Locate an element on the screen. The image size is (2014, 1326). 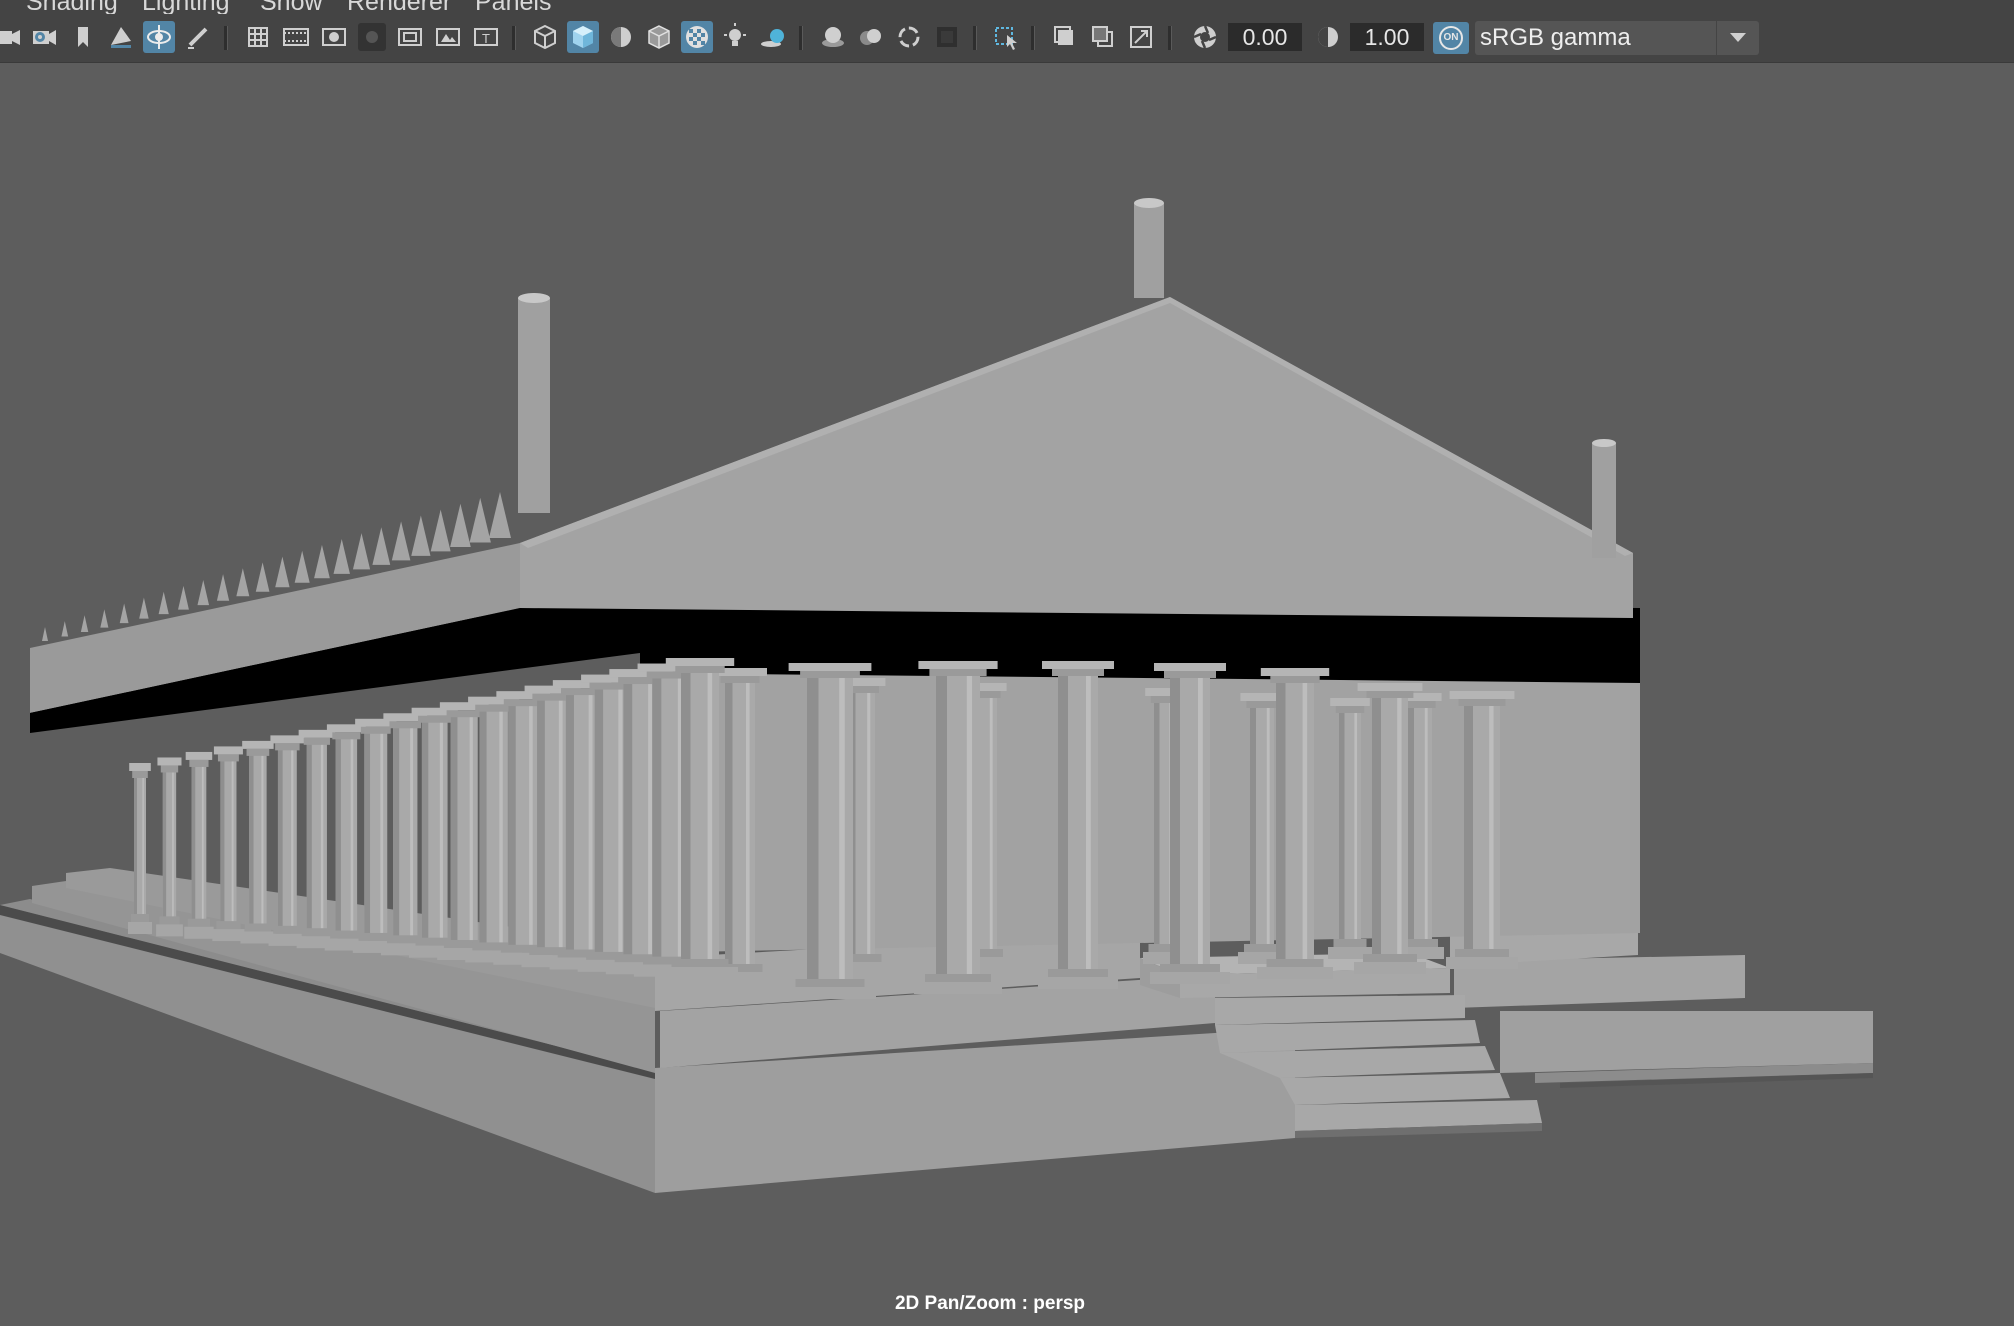
depth-of-field-icon is located at coordinates (947, 37).